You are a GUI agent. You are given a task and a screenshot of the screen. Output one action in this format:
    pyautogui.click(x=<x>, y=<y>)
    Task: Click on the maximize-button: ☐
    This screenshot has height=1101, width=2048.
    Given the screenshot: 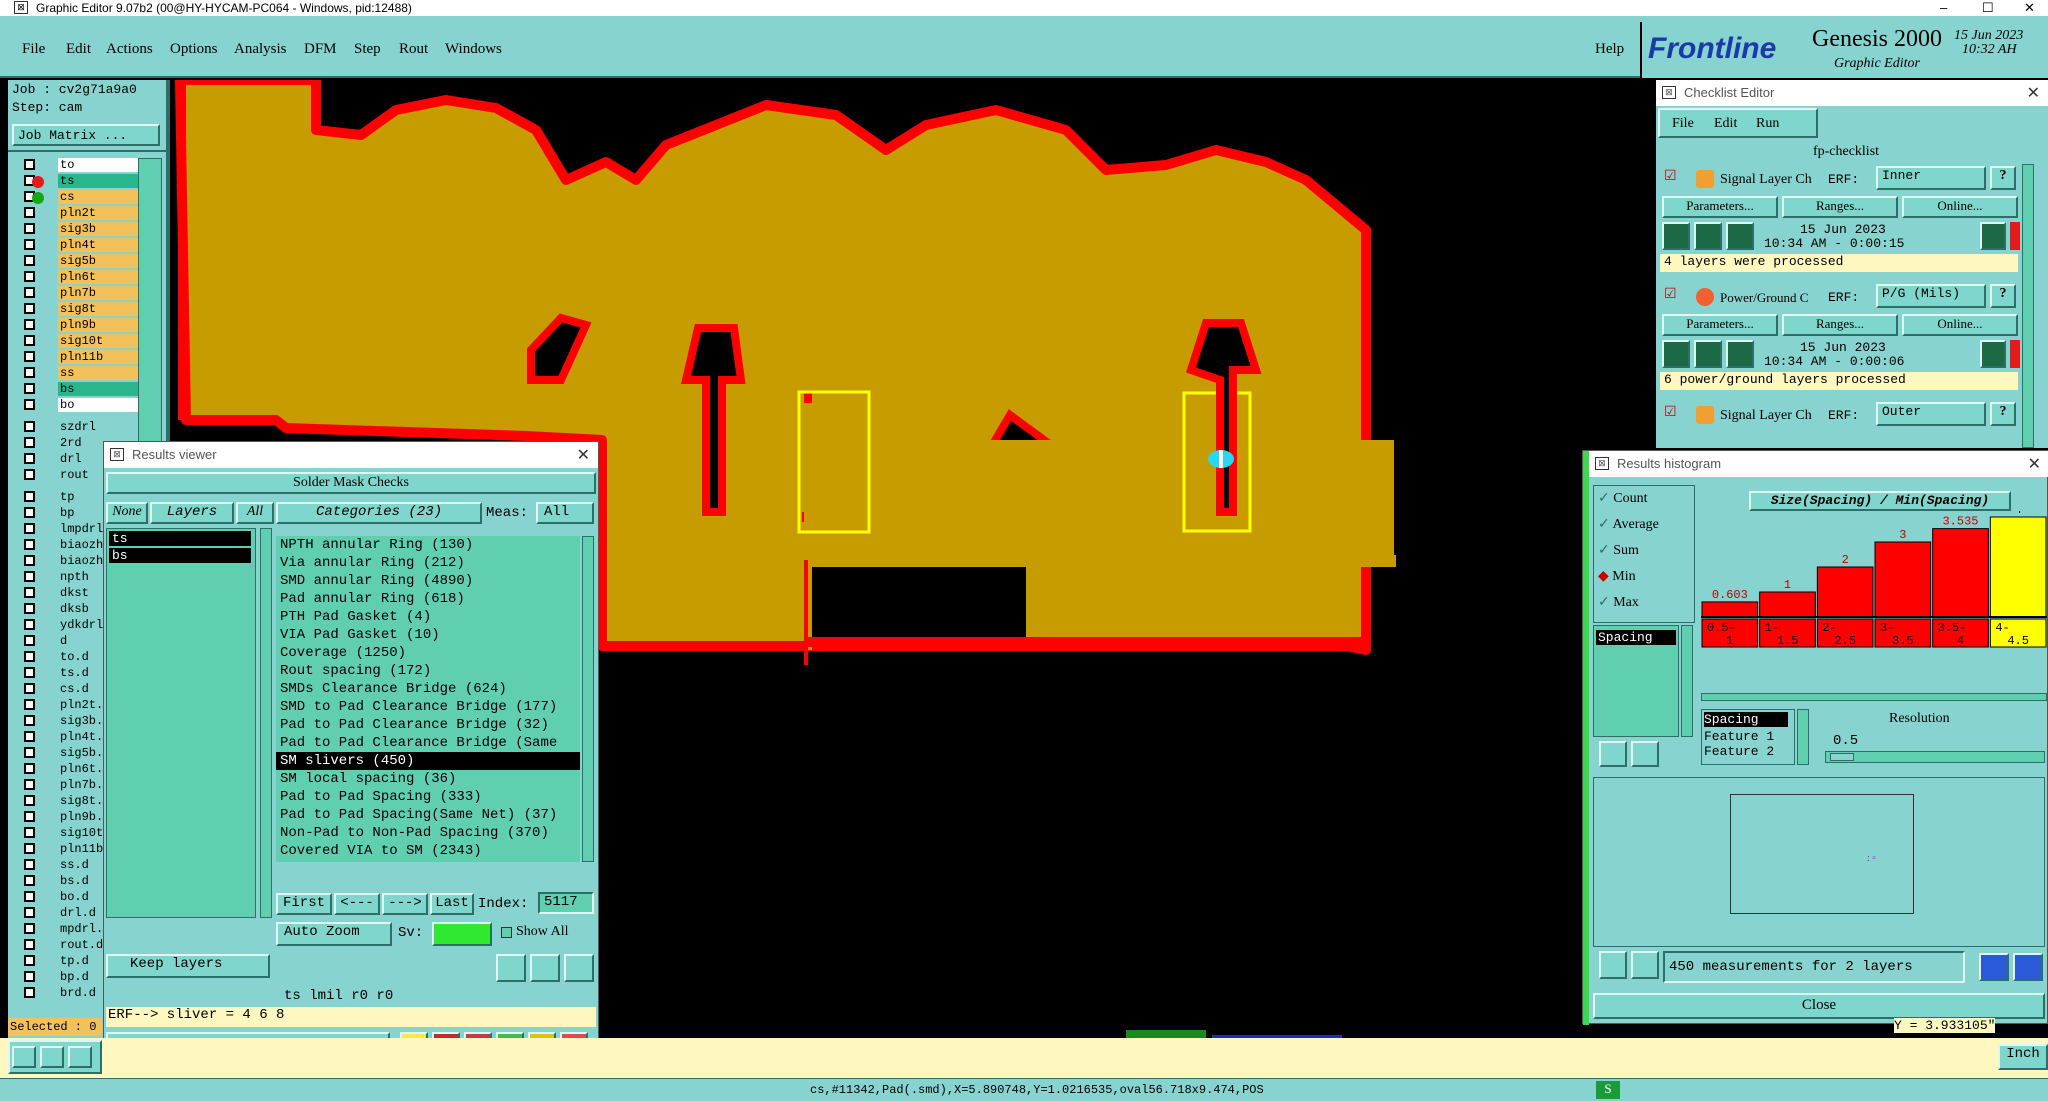 What is the action you would take?
    pyautogui.click(x=1988, y=8)
    